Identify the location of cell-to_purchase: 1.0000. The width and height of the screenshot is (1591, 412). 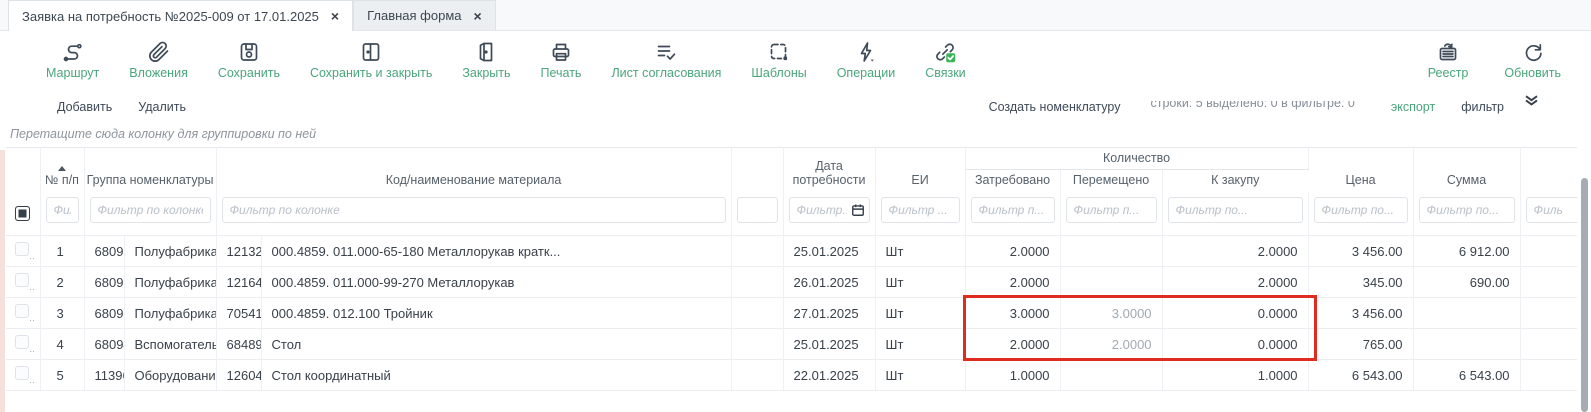
(1235, 375).